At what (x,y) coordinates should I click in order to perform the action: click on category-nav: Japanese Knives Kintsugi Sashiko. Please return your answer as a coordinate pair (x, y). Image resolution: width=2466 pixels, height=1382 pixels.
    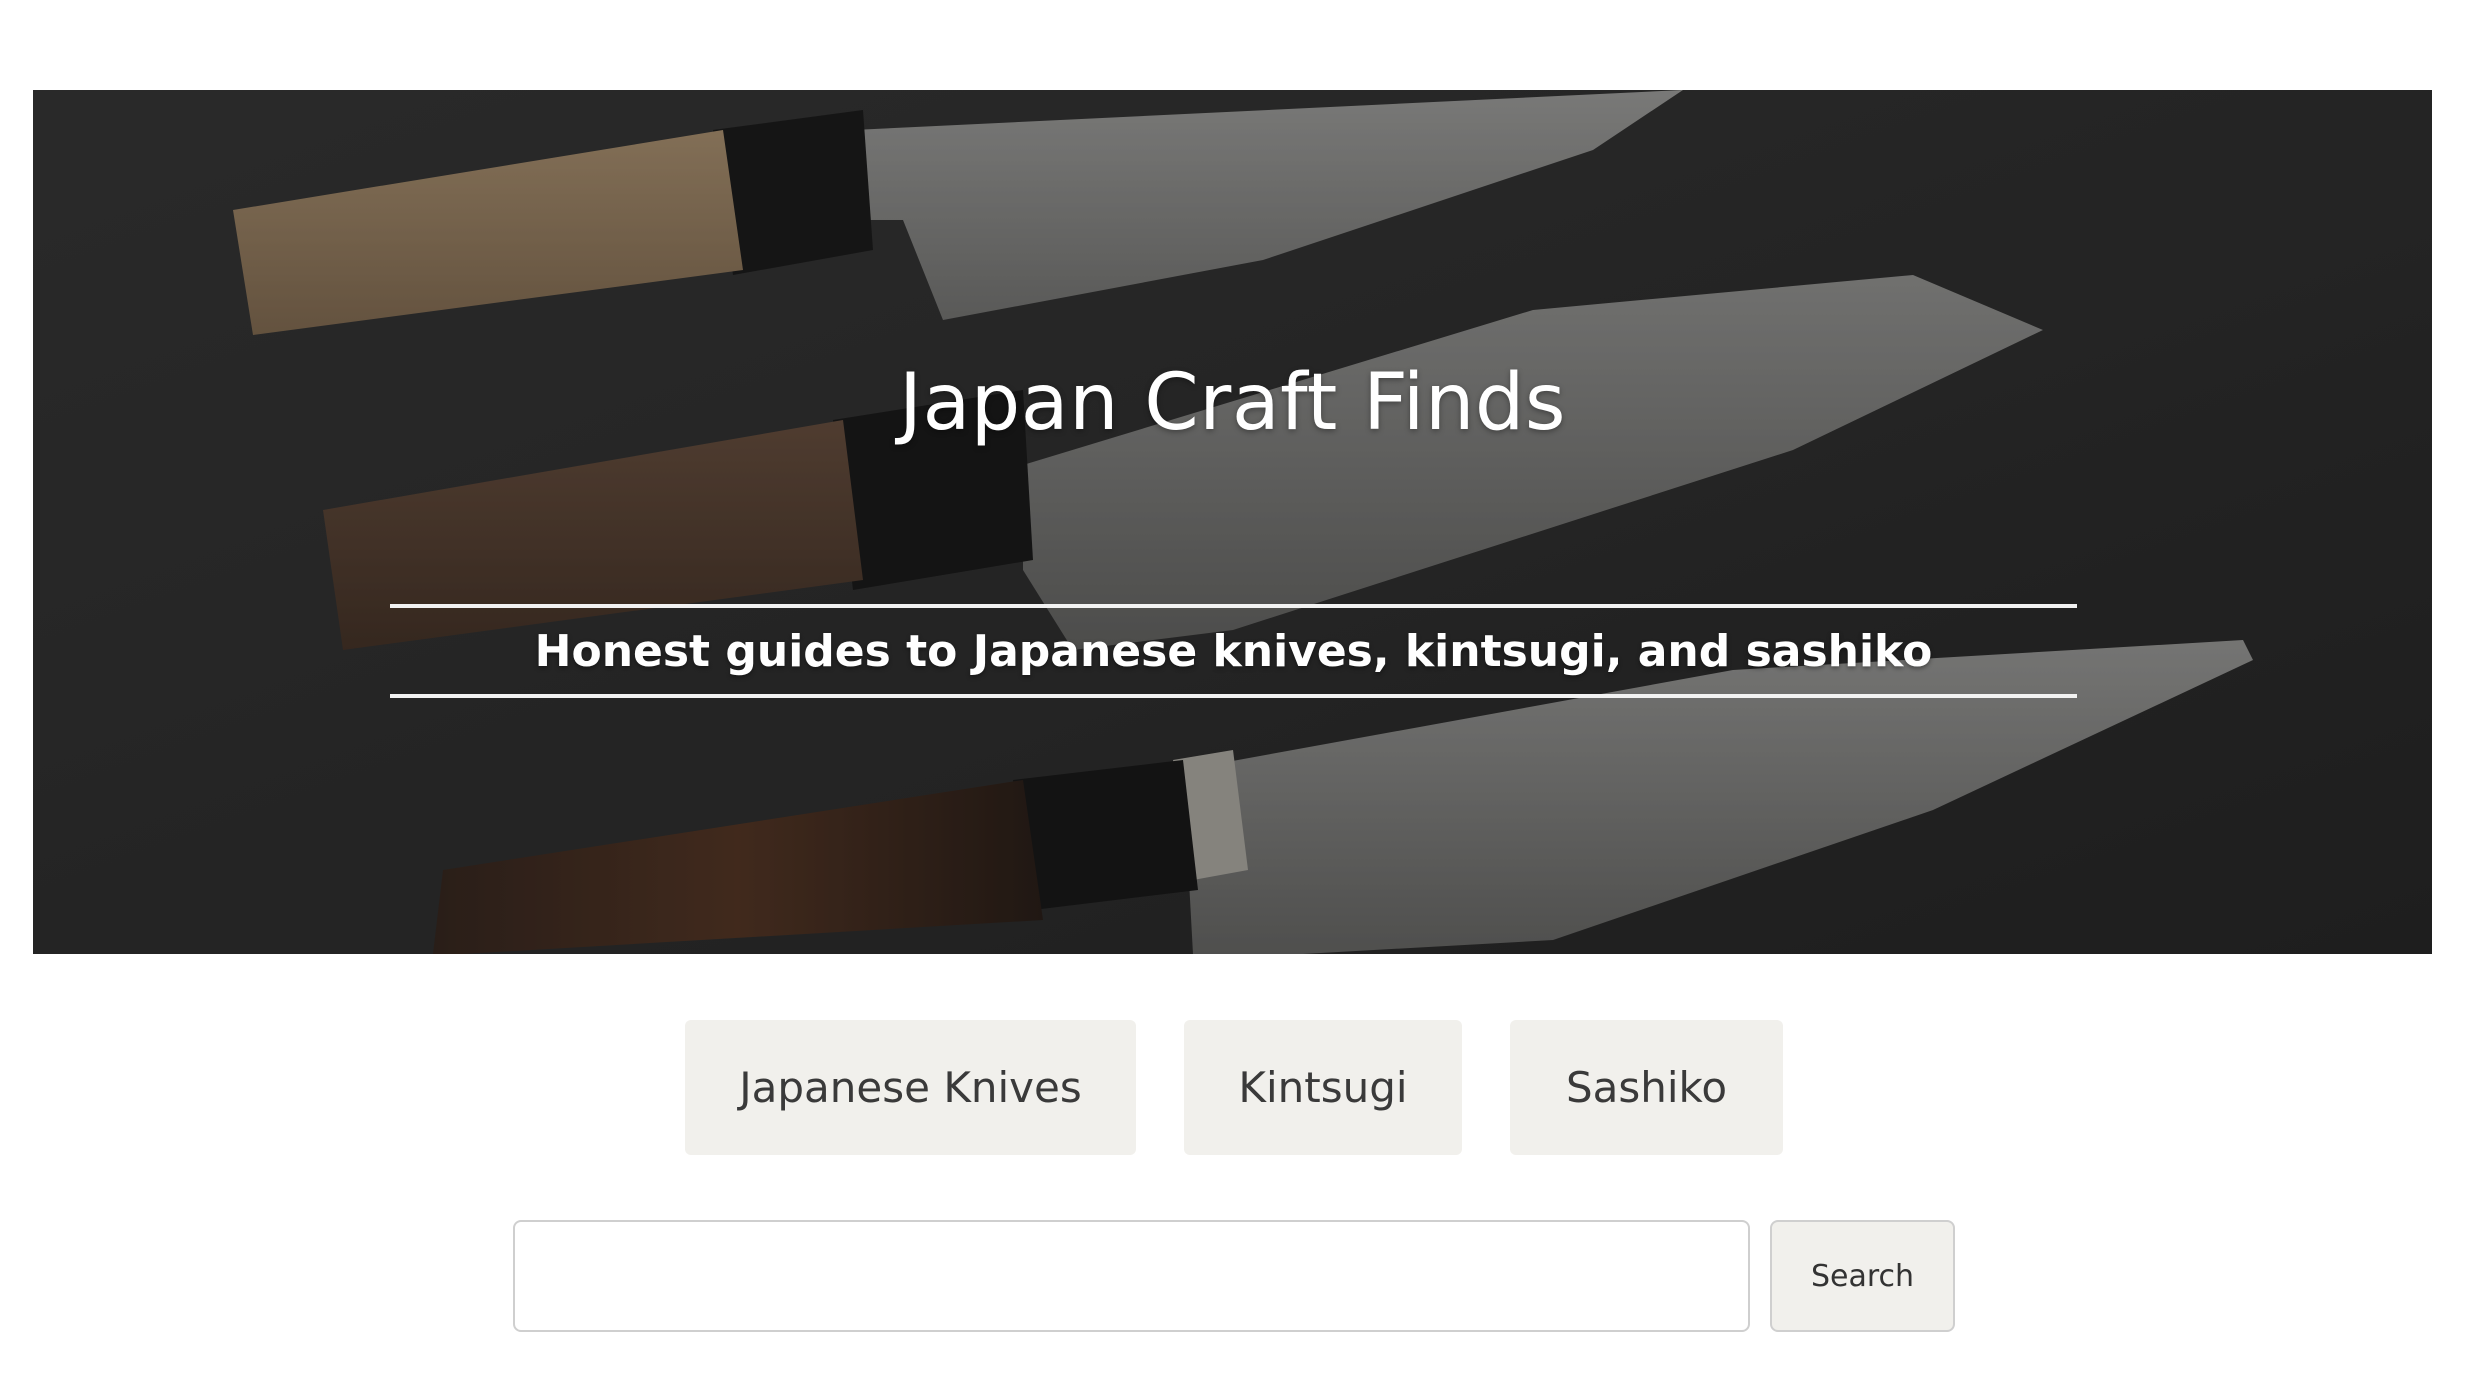
    Looking at the image, I should click on (1233, 1087).